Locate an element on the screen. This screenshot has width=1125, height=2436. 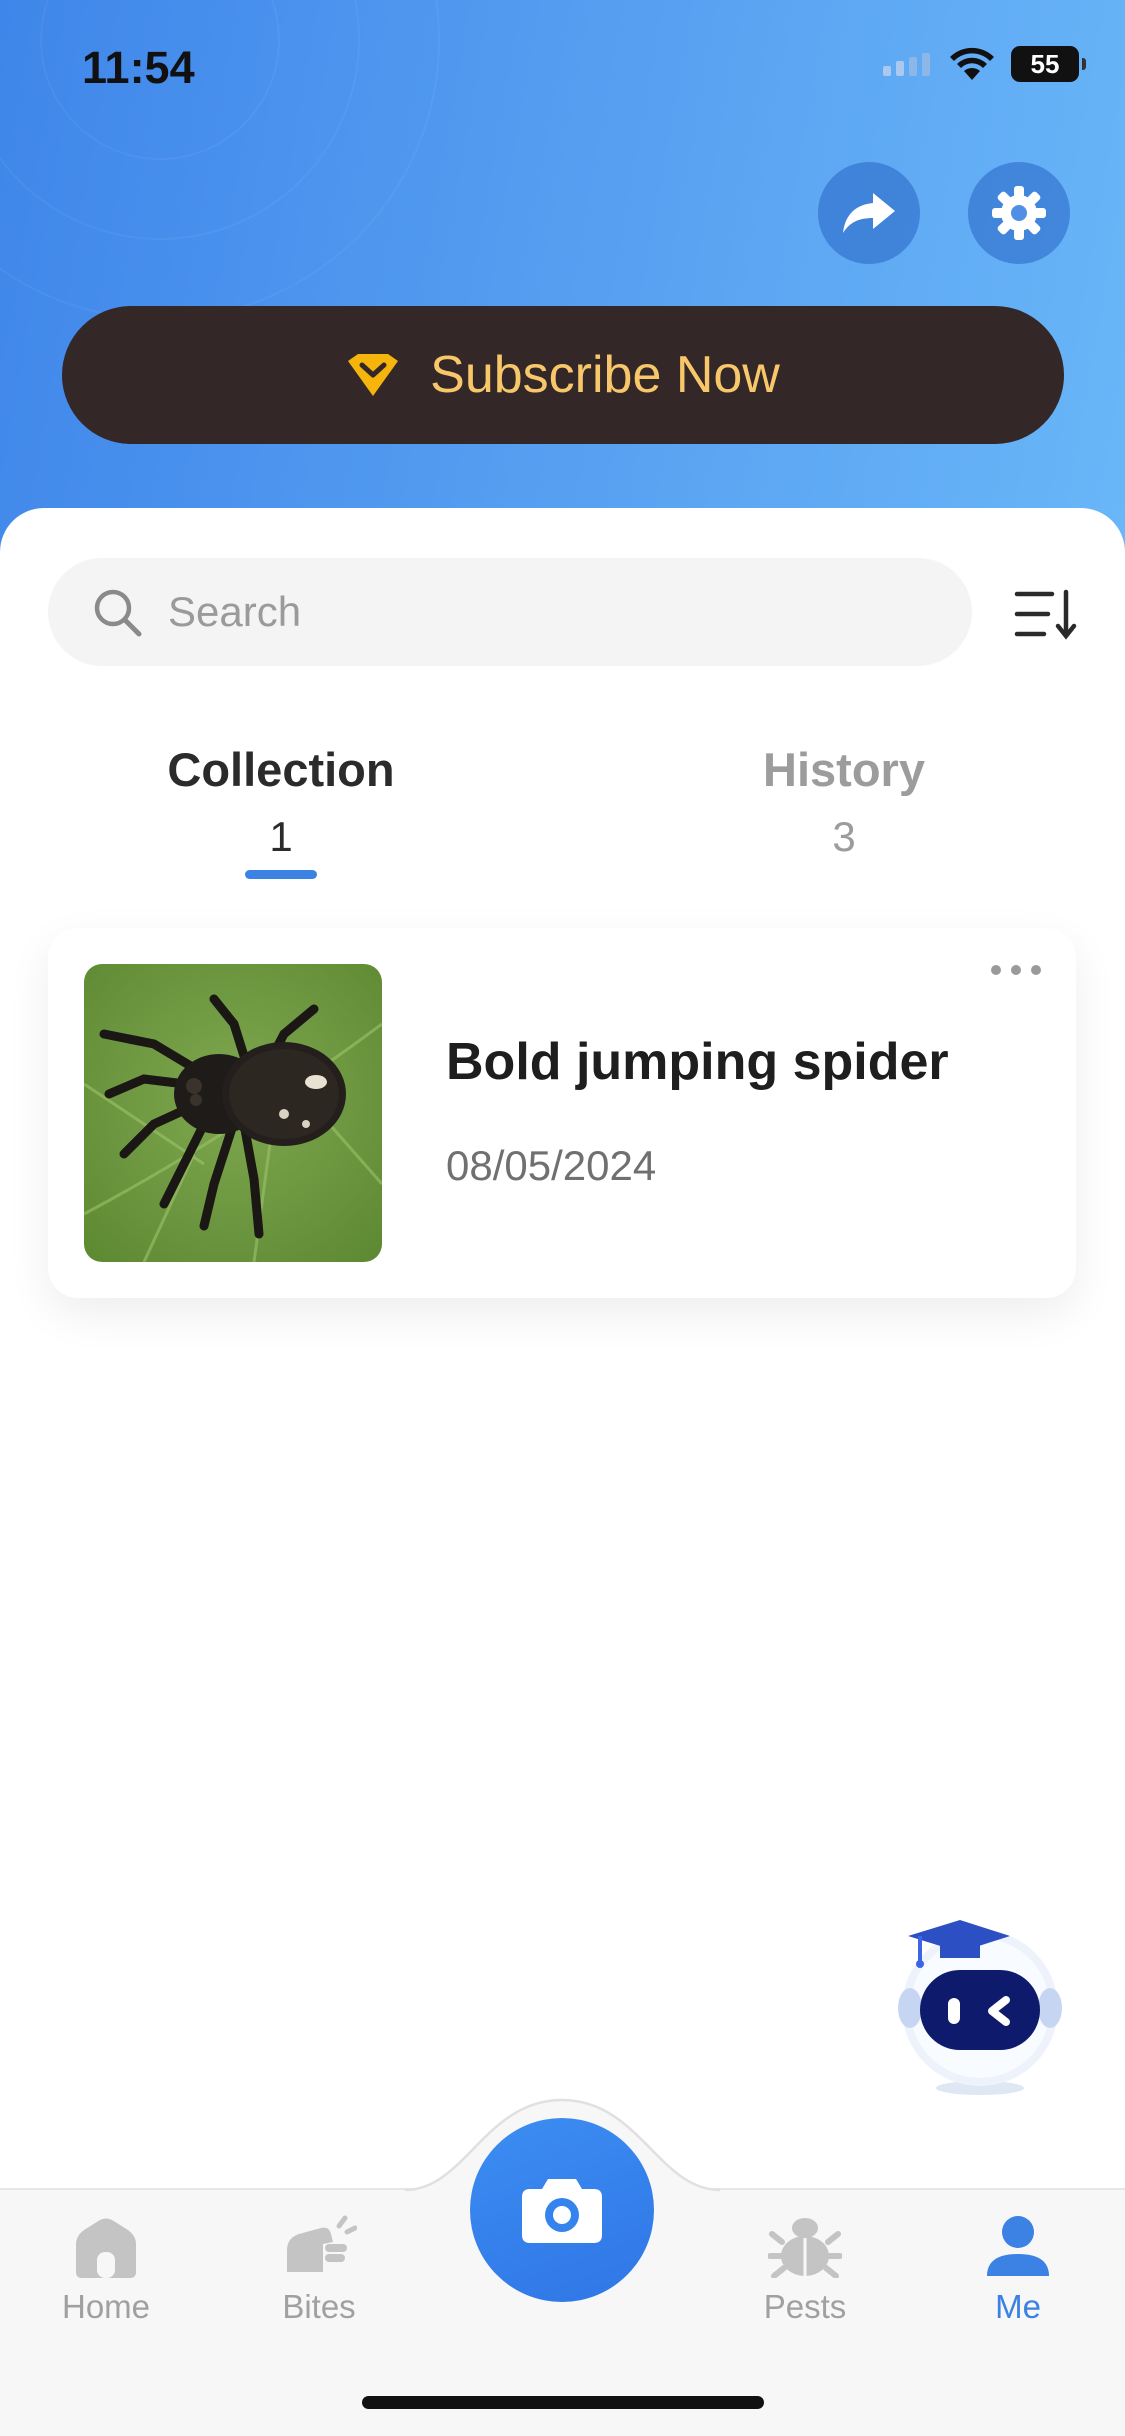
nav-me: Me is located at coordinates (1018, 2267).